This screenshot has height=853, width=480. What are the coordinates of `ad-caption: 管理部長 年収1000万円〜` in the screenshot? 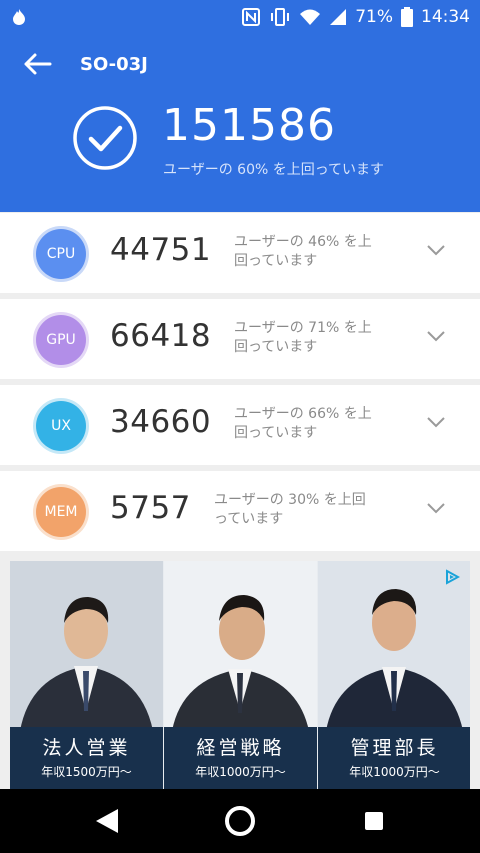 It's located at (394, 758).